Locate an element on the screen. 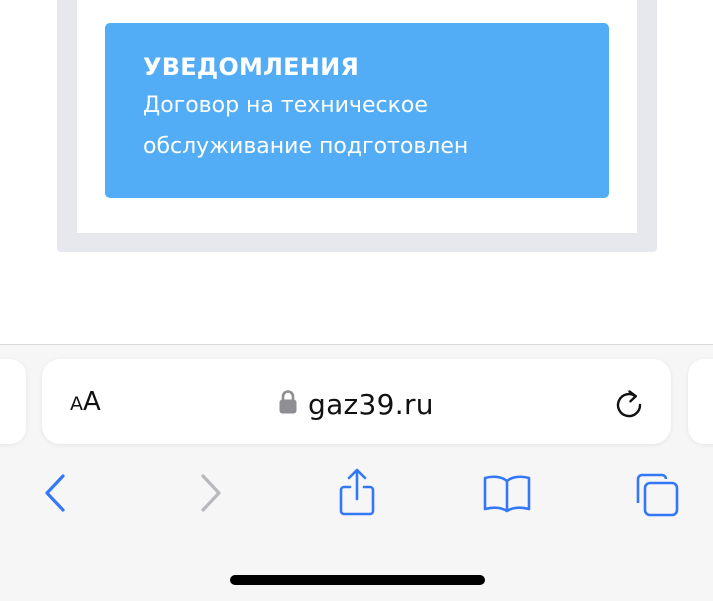 The image size is (713, 601). chevron-right-icon is located at coordinates (211, 493).